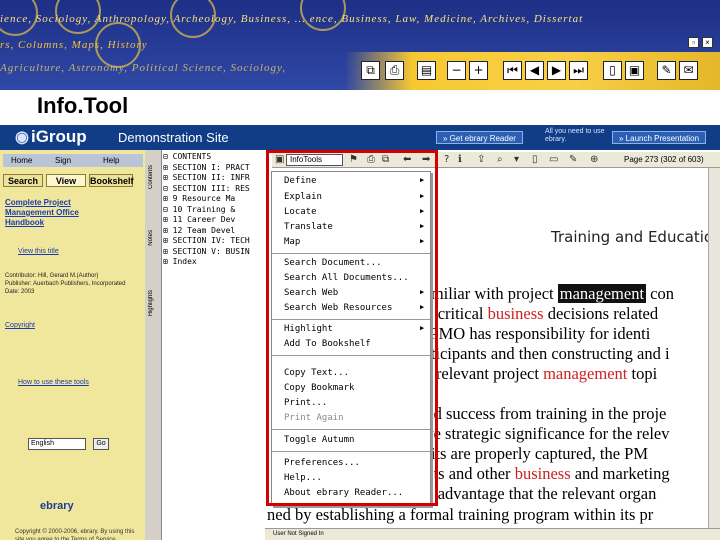 This screenshot has width=720, height=540. Describe the element at coordinates (660, 293) in the screenshot. I see `text-segment: con` at that location.